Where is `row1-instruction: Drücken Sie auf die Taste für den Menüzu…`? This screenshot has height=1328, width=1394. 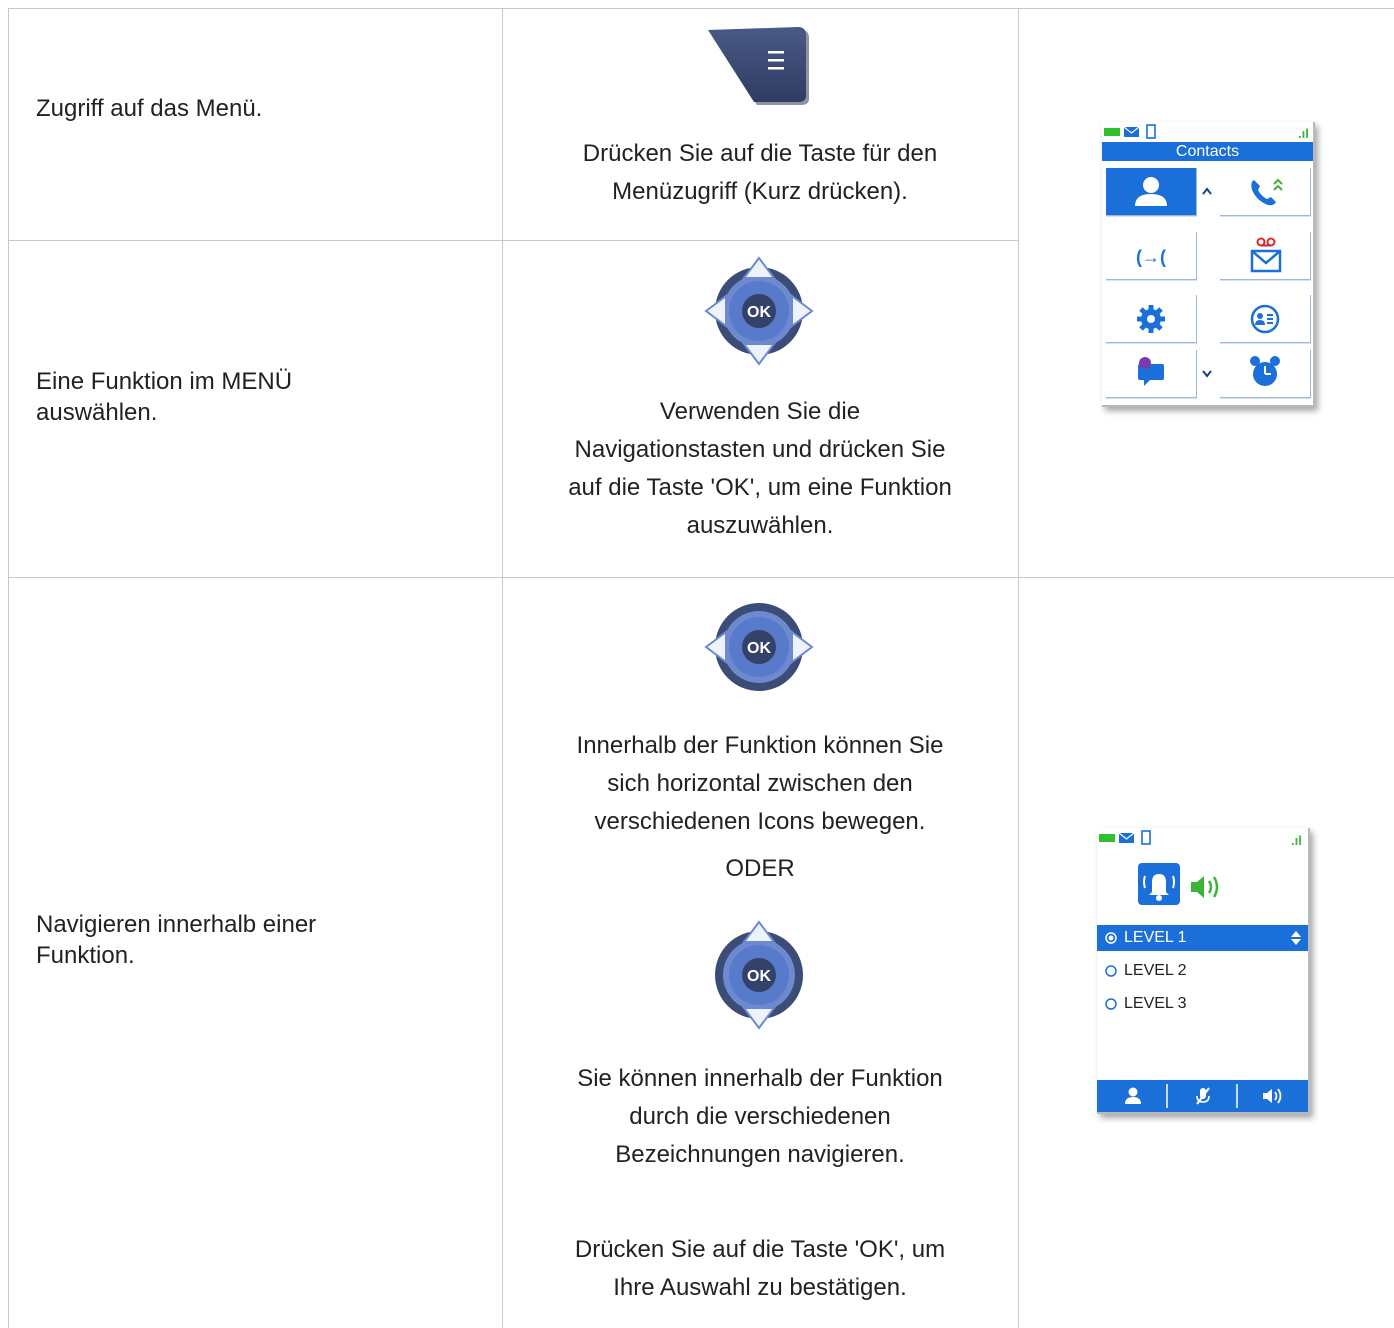 row1-instruction: Drücken Sie auf die Taste für den Menüzu… is located at coordinates (760, 172).